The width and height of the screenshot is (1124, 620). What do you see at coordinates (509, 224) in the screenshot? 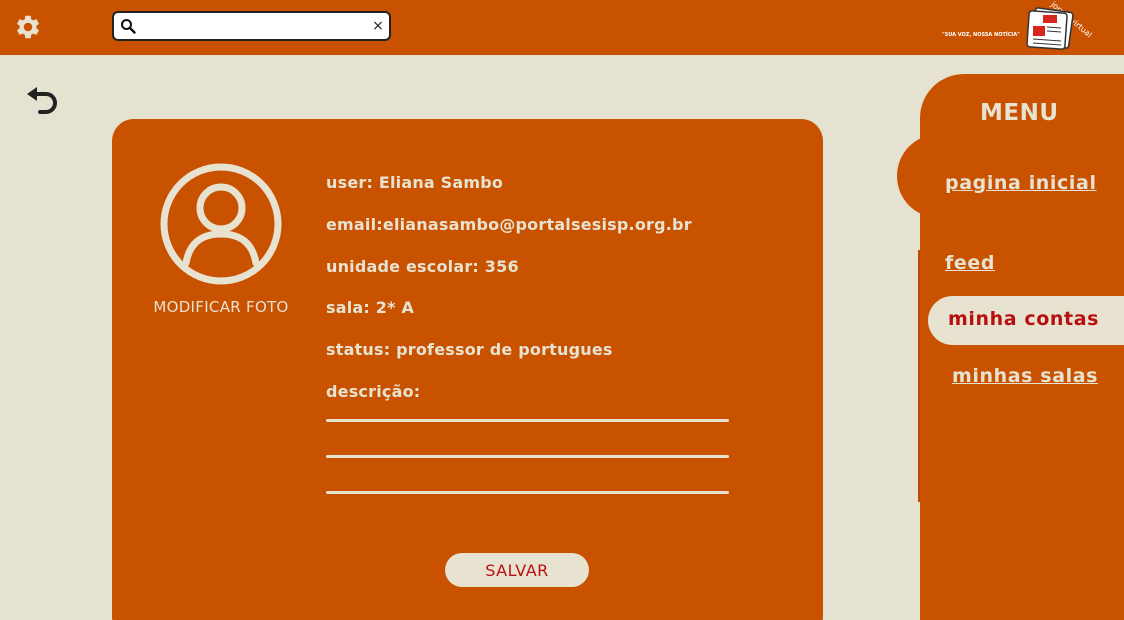
I see `user-email: email:elianasambo@portalsesisp.org.br` at bounding box center [509, 224].